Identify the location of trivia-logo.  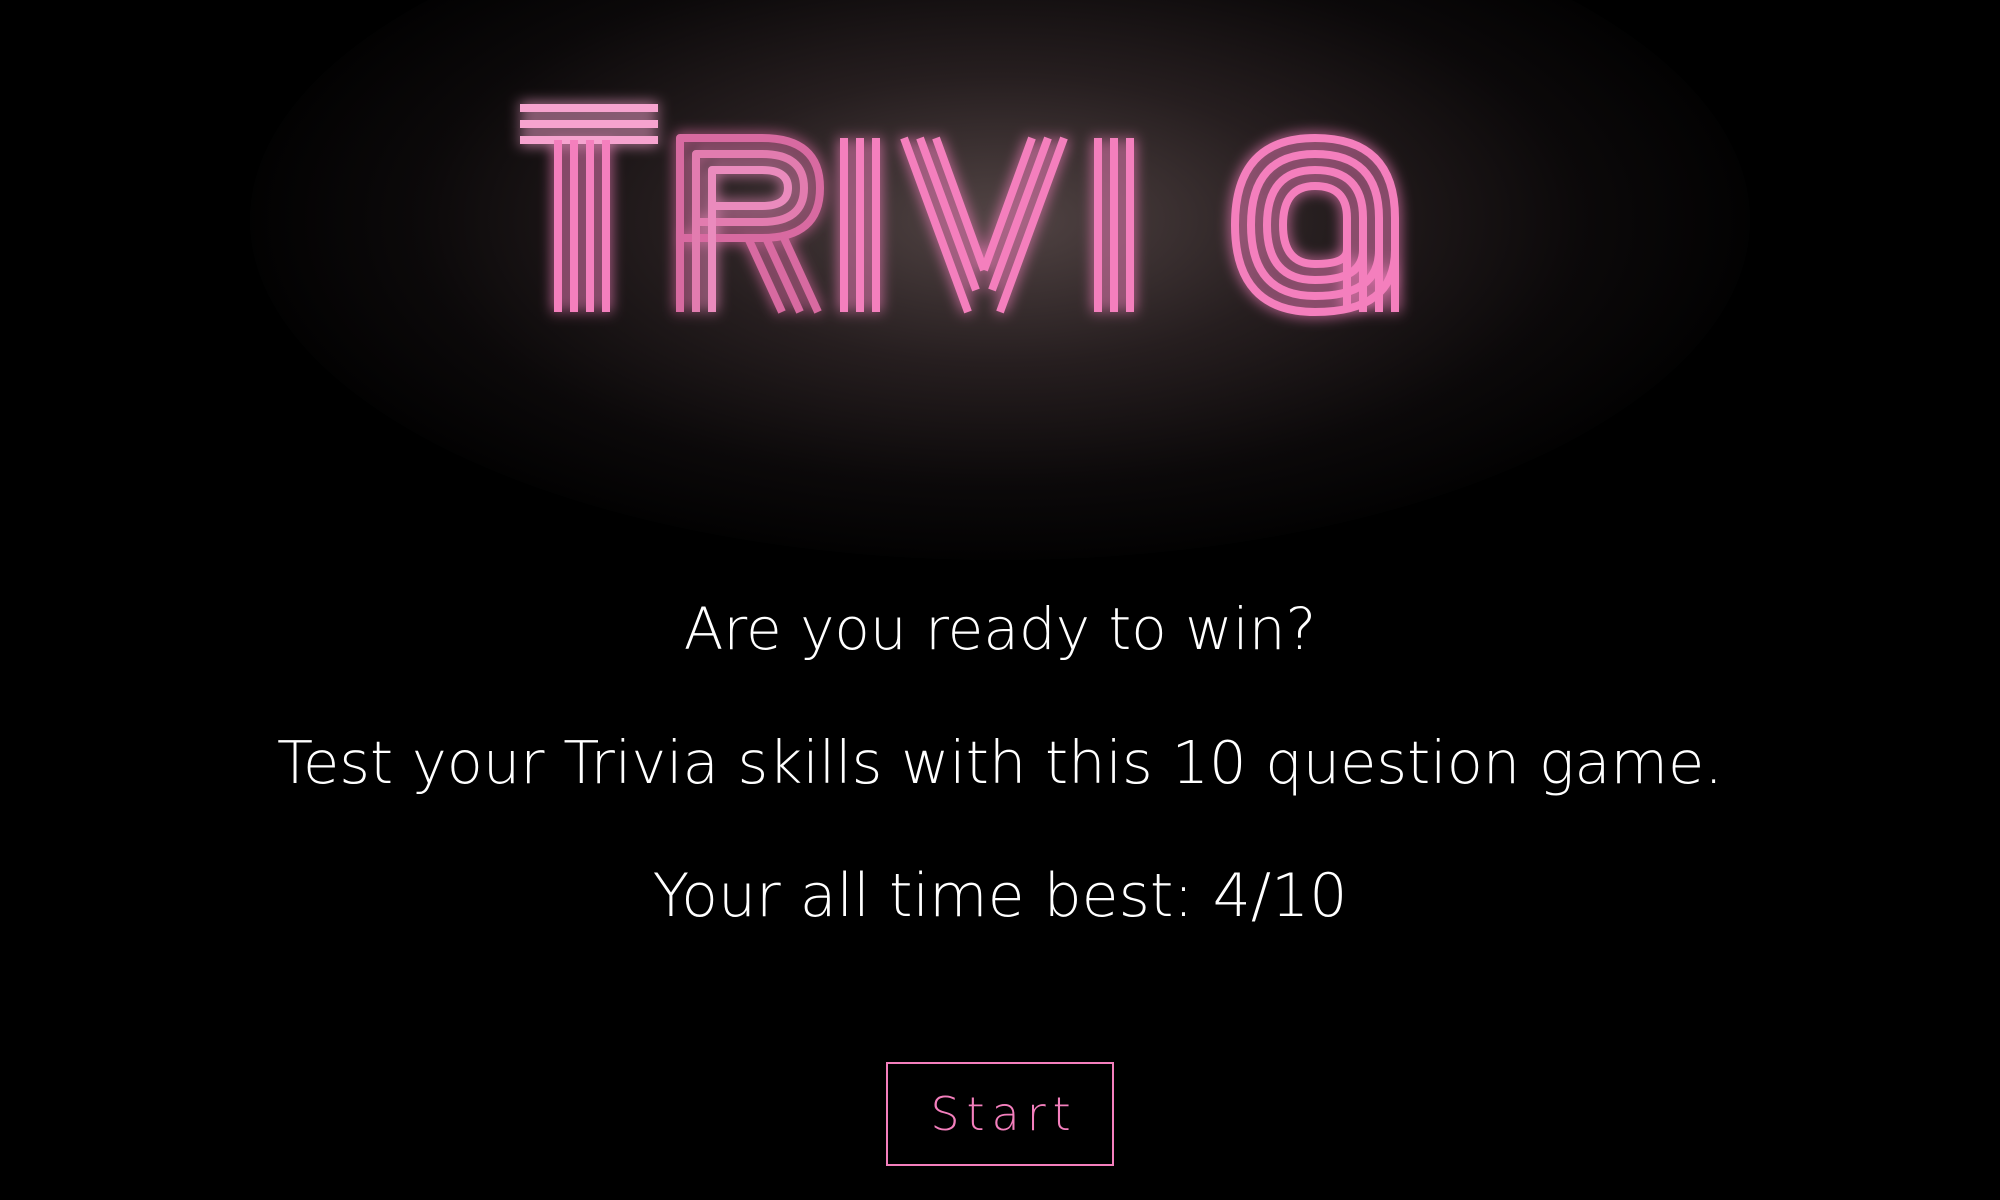
(959, 210).